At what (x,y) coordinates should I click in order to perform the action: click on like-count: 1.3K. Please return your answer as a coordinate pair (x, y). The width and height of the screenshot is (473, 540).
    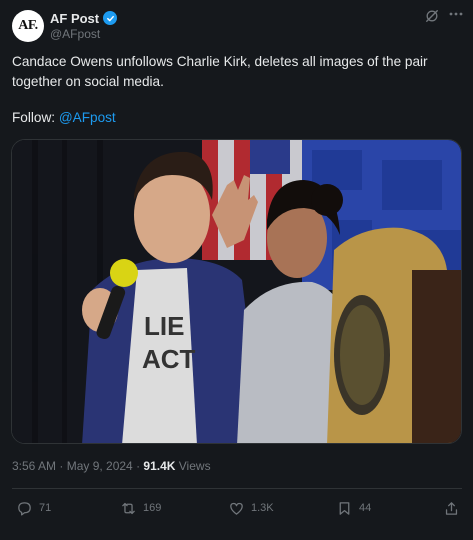
    Looking at the image, I should click on (262, 508).